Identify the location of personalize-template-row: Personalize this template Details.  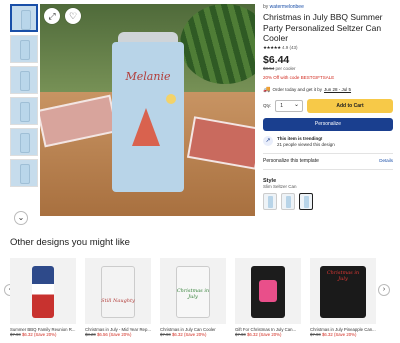
(328, 161).